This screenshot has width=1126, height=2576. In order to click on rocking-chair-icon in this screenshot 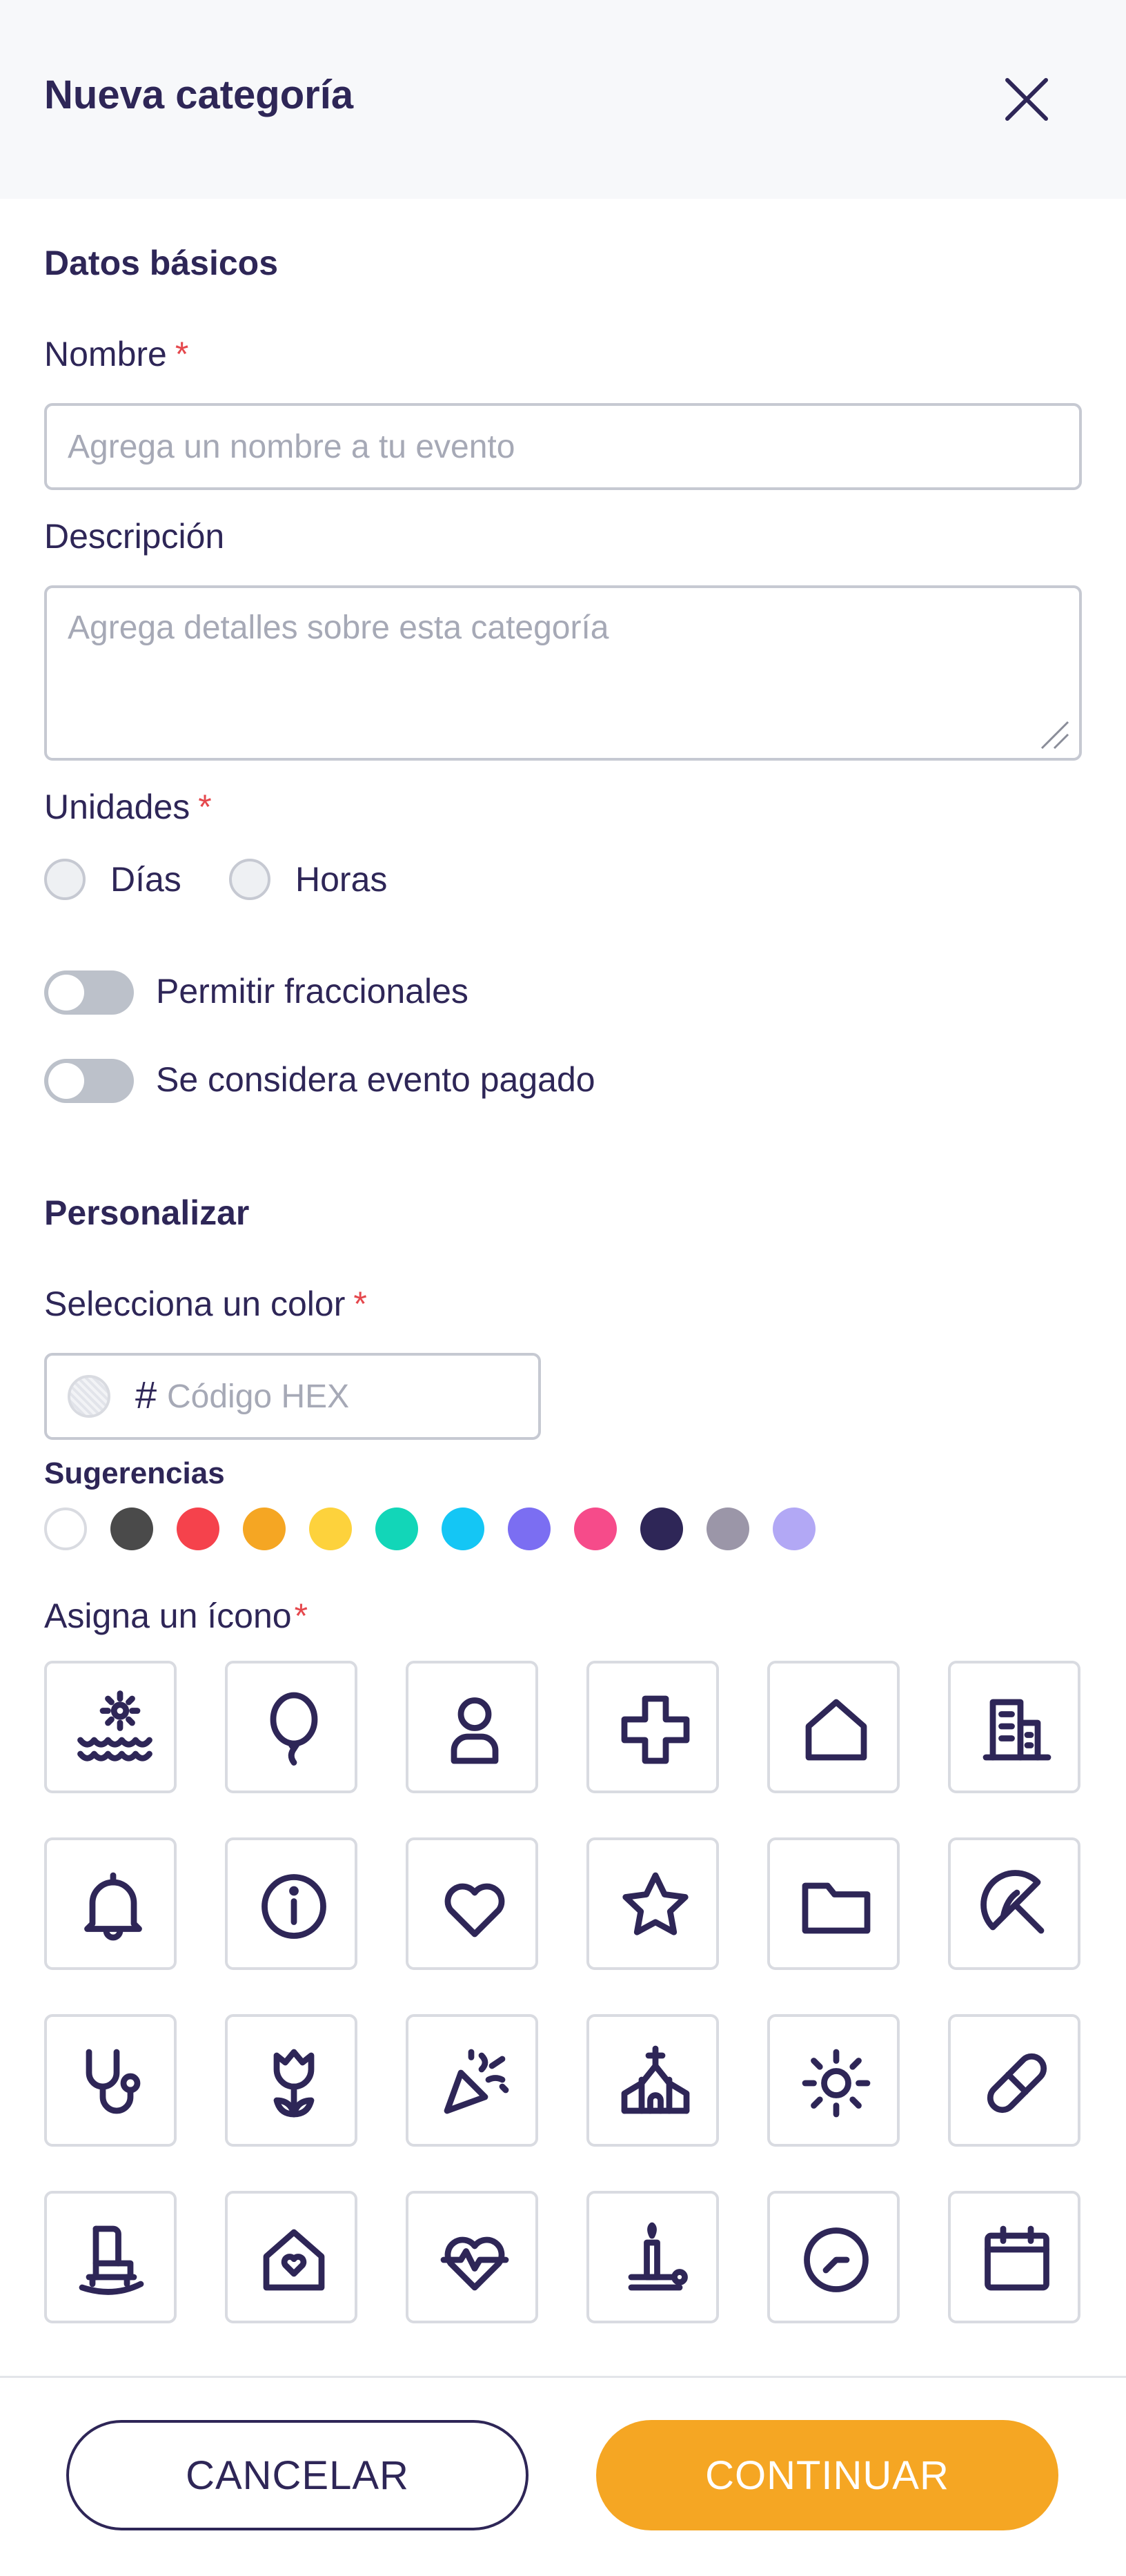, I will do `click(111, 2260)`.